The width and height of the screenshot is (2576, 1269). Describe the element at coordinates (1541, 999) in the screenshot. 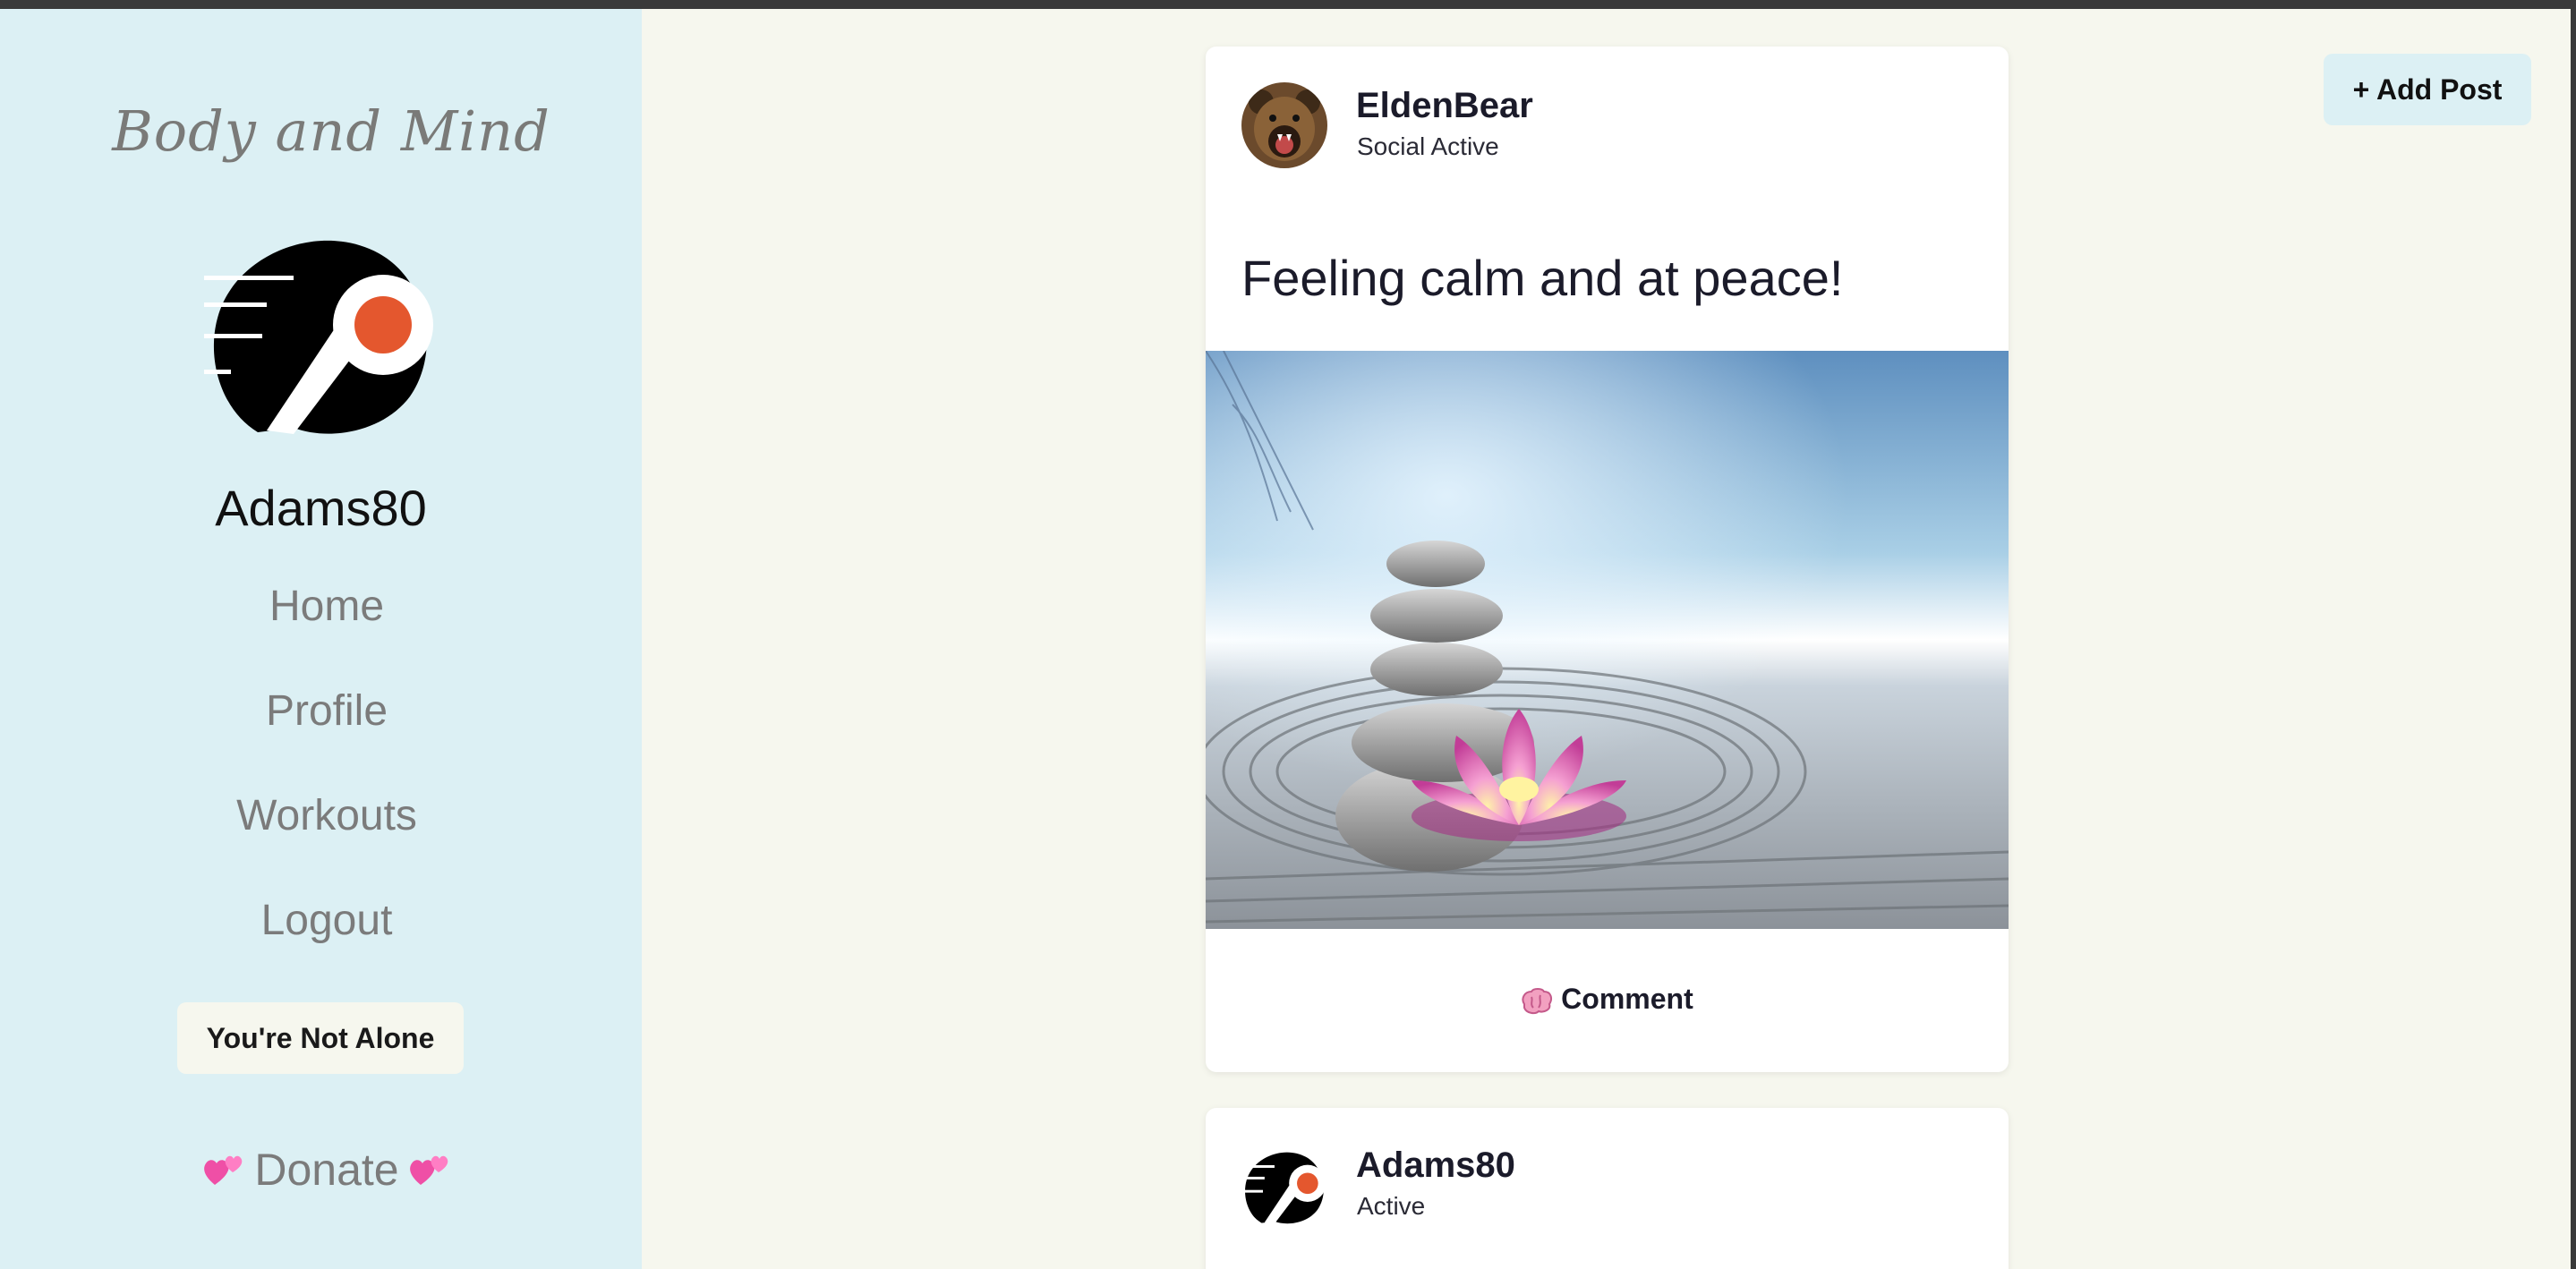

I see `brain-icon` at that location.